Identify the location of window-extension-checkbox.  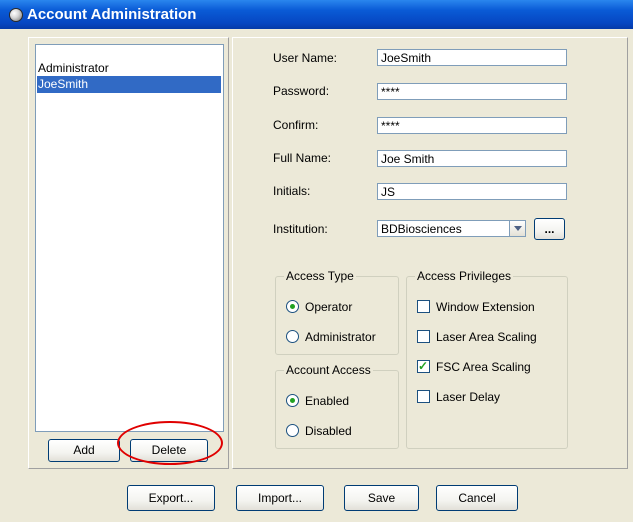
(423, 306).